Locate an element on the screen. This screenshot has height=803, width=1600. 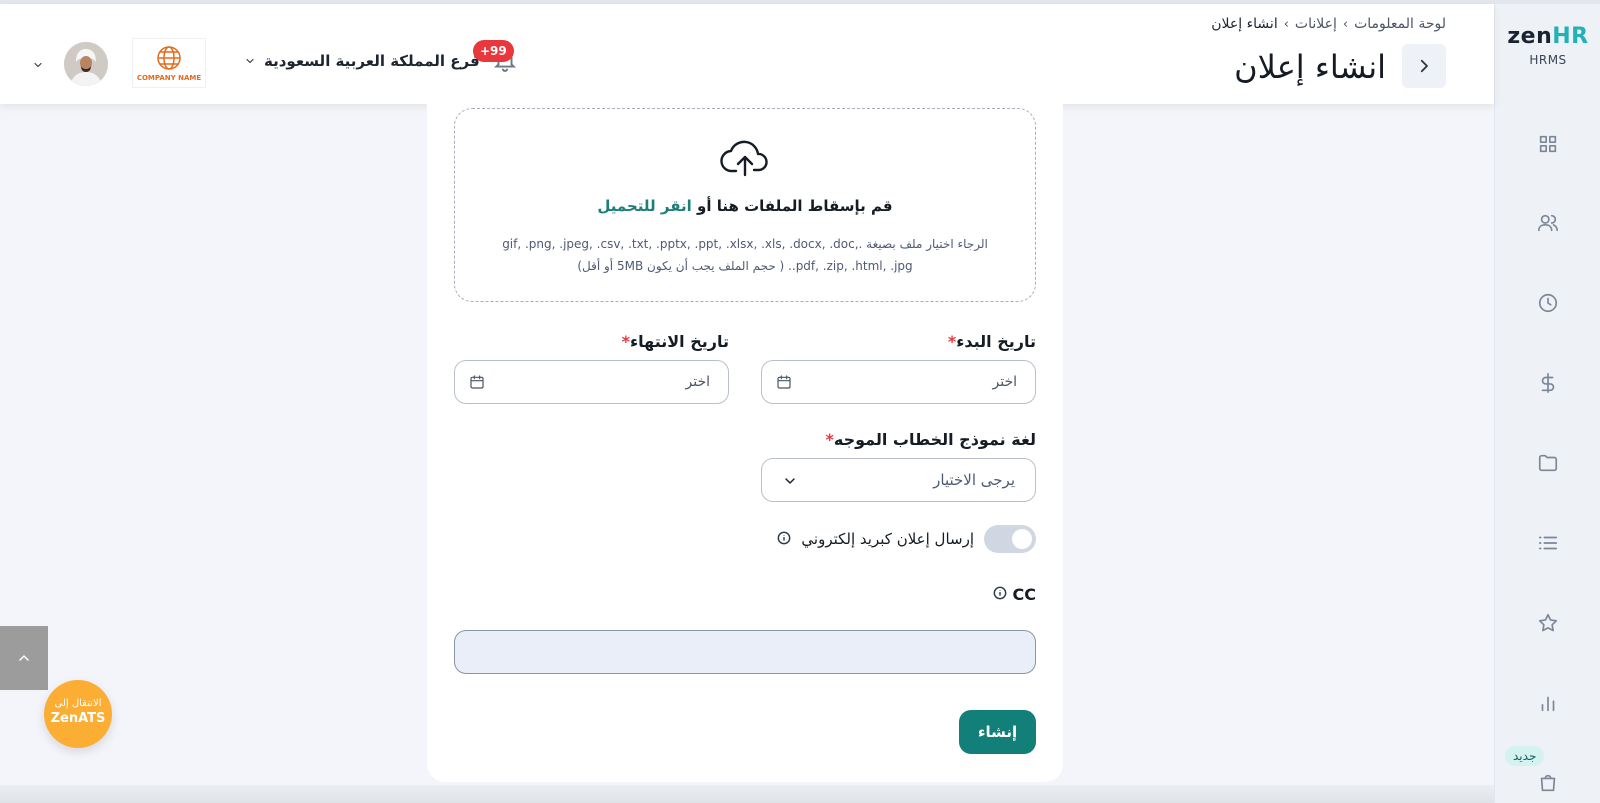
back-button is located at coordinates (1424, 66).